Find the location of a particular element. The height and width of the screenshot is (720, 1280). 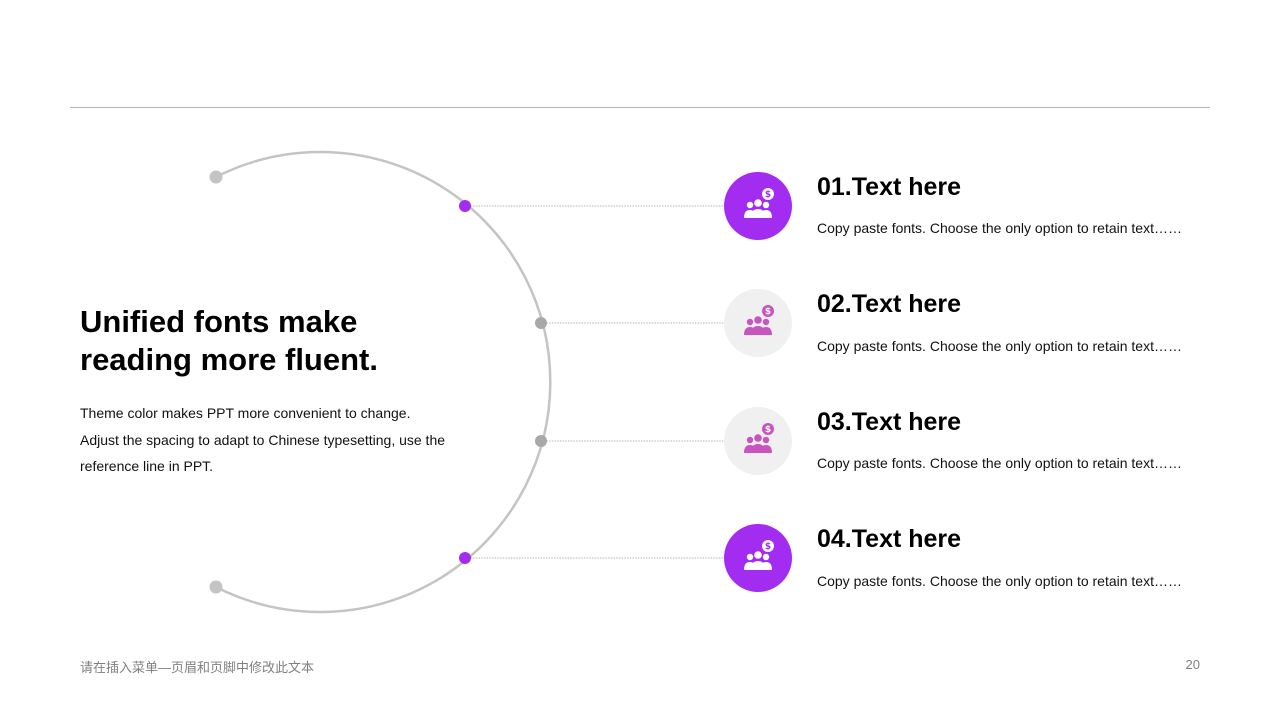

item-3-icon-circle: $ is located at coordinates (758, 441).